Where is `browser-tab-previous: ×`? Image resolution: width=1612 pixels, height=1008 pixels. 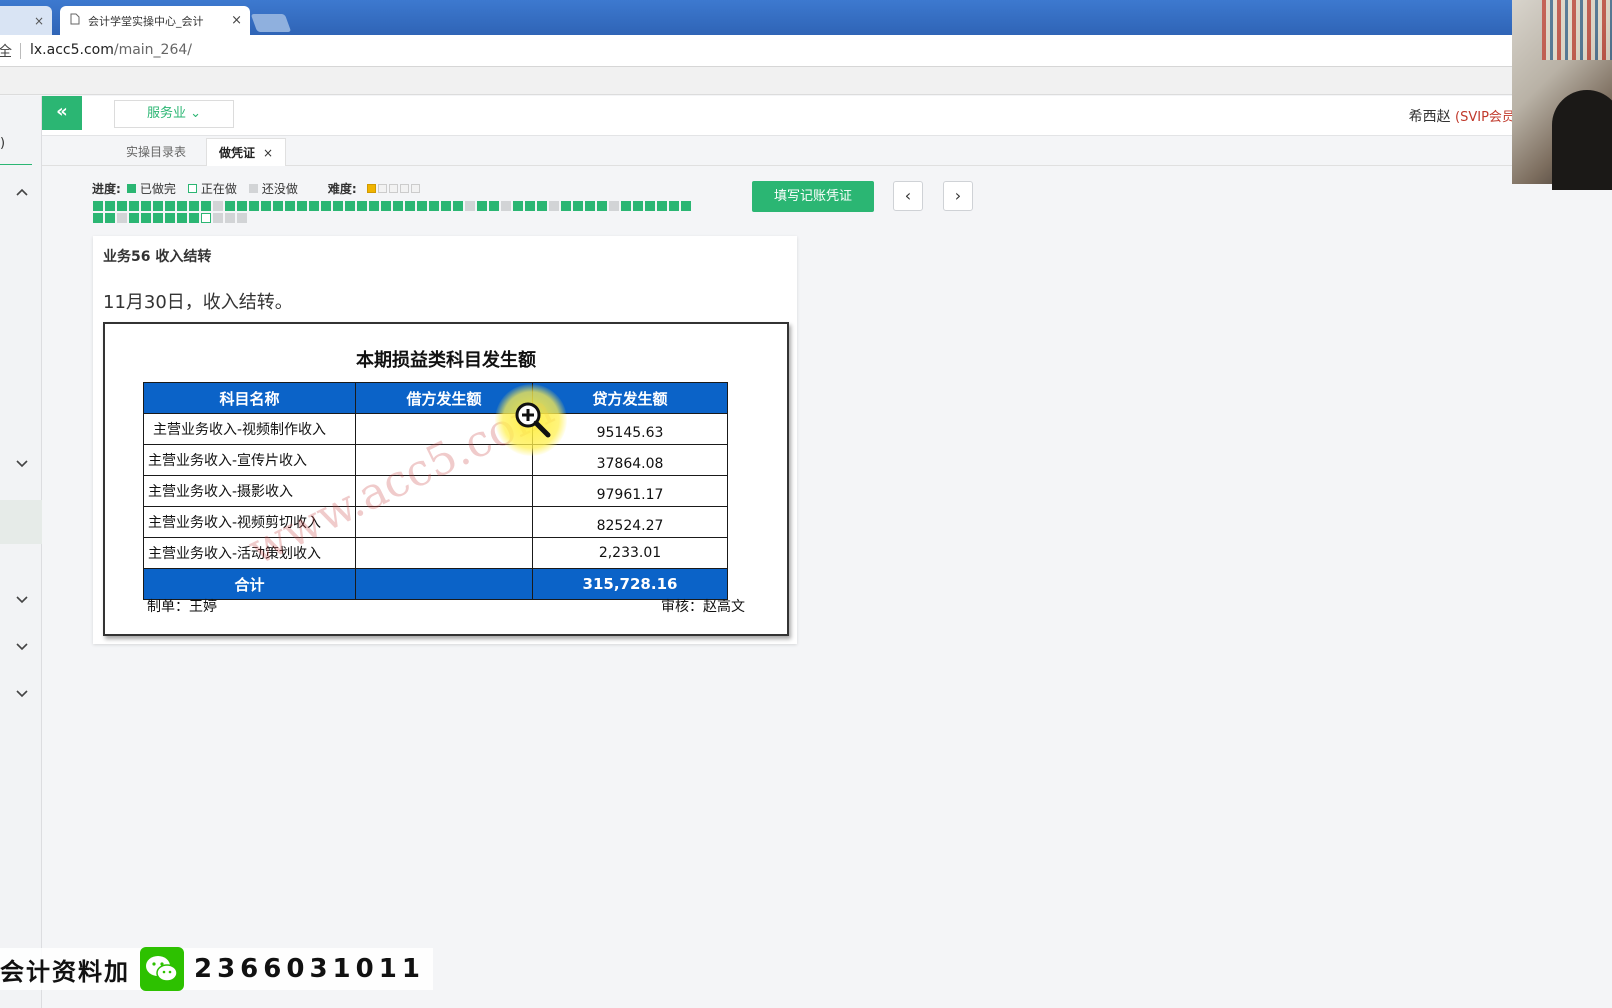
browser-tab-previous: × is located at coordinates (26, 20).